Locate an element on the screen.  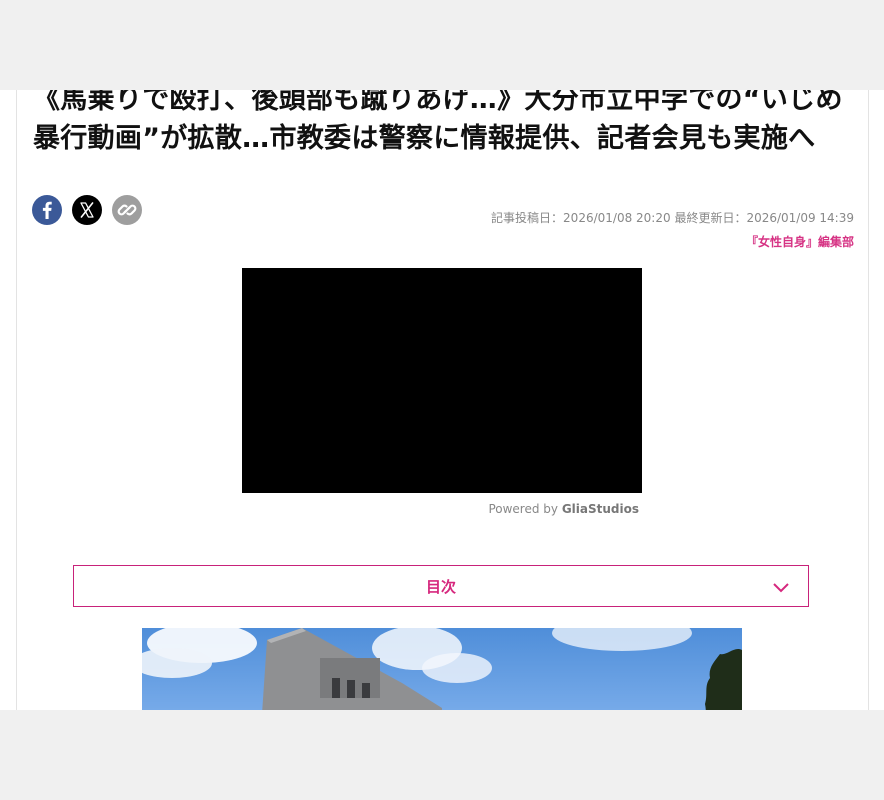
x-share-button is located at coordinates (87, 210).